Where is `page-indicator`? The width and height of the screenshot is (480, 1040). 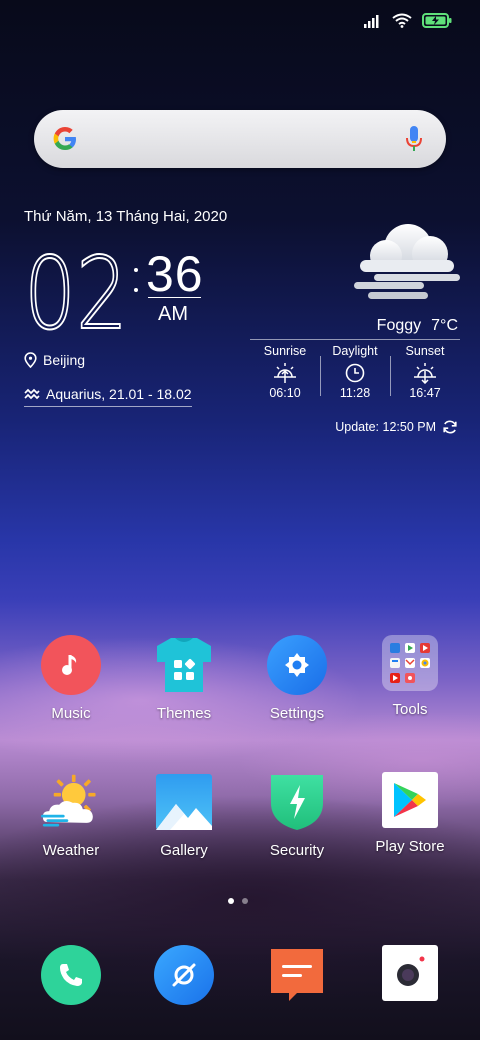 page-indicator is located at coordinates (238, 901).